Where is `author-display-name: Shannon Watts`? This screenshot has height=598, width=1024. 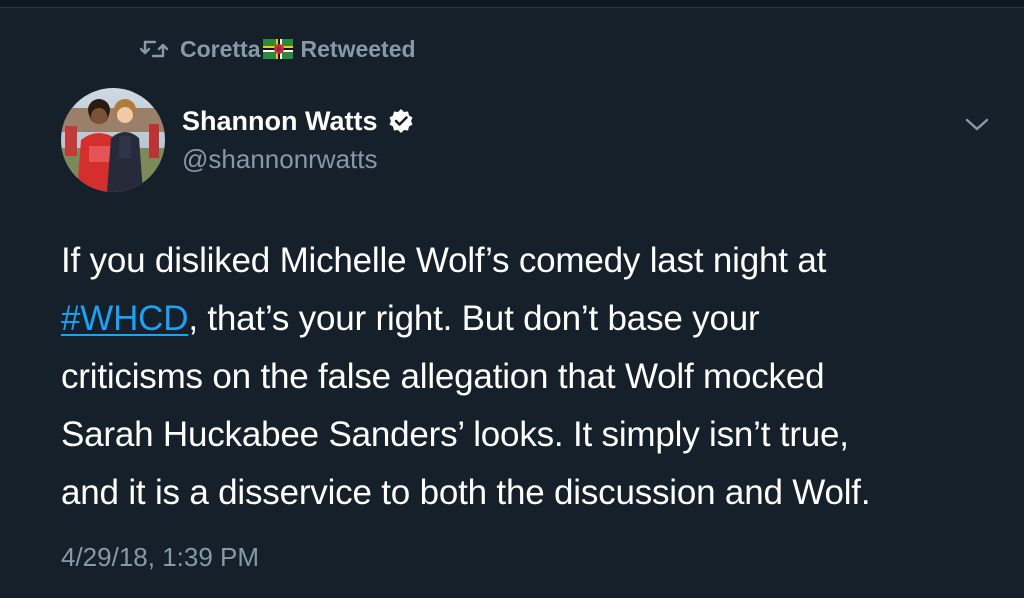 author-display-name: Shannon Watts is located at coordinates (298, 121).